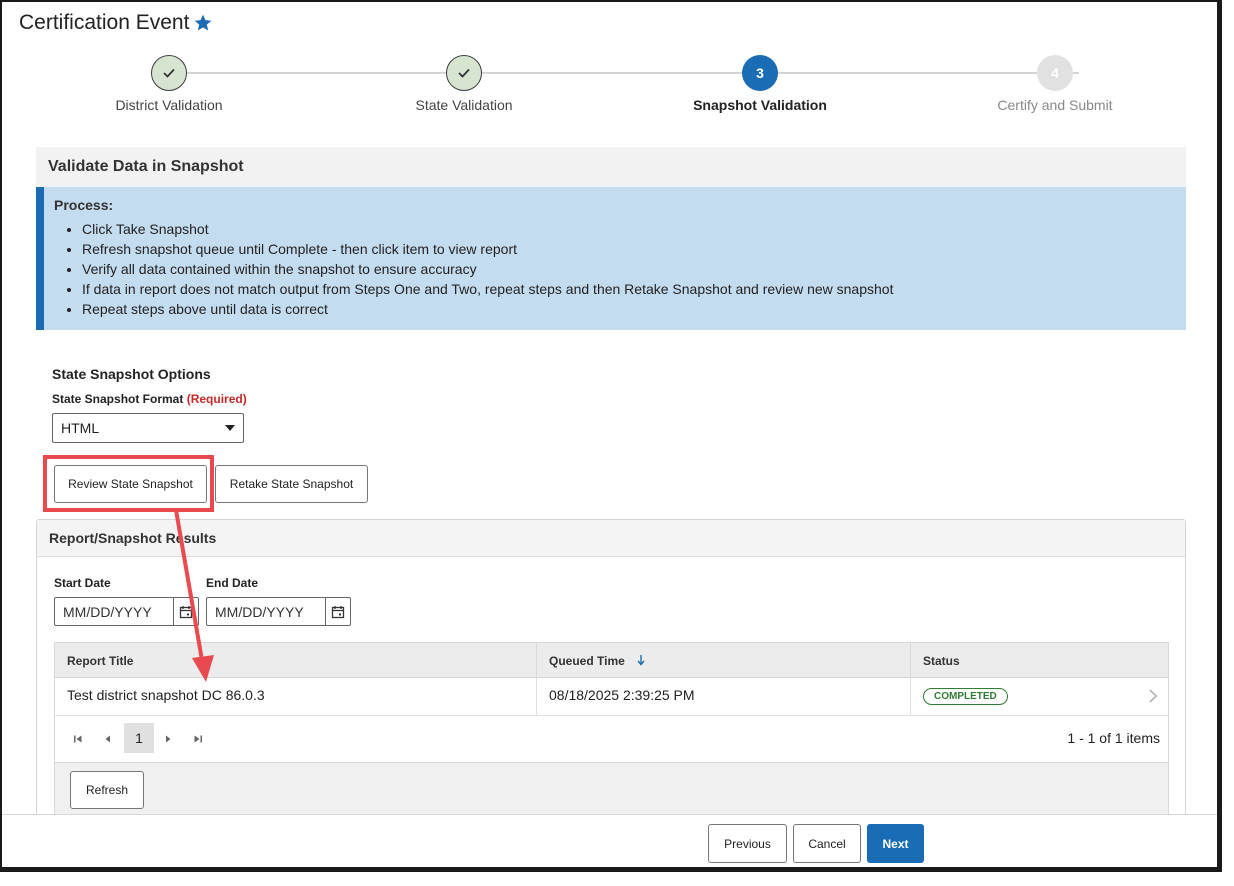  Describe the element at coordinates (168, 739) in the screenshot. I see `next-page-icon` at that location.